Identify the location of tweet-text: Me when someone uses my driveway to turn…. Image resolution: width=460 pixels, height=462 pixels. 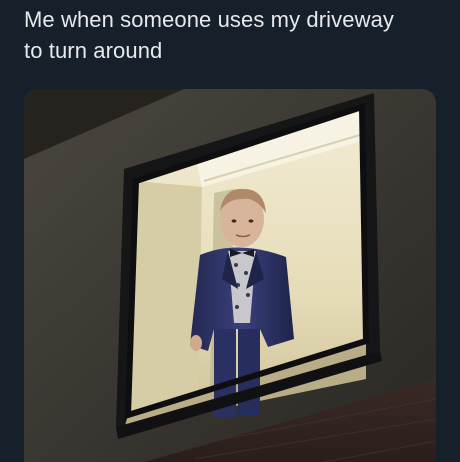
(234, 35).